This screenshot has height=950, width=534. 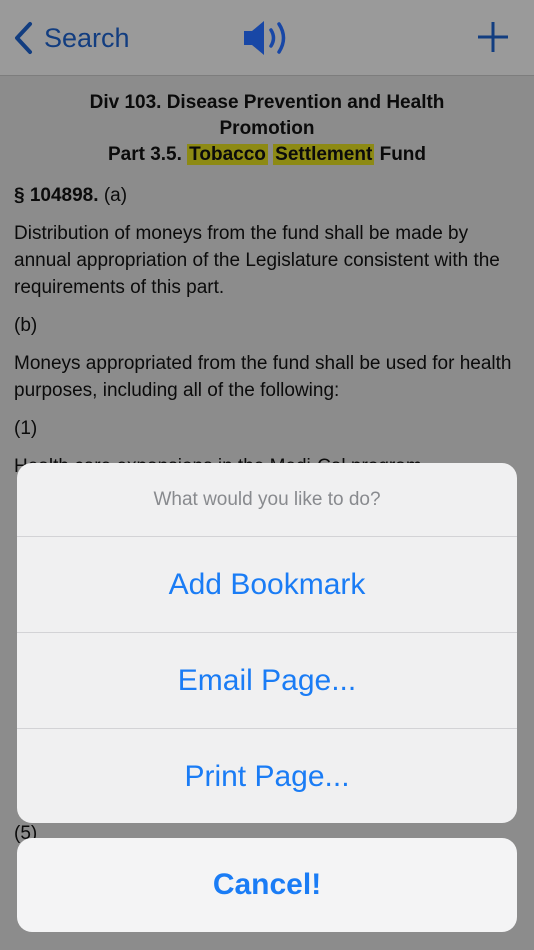 What do you see at coordinates (26, 325) in the screenshot?
I see `subdivision-label-b: (b)` at bounding box center [26, 325].